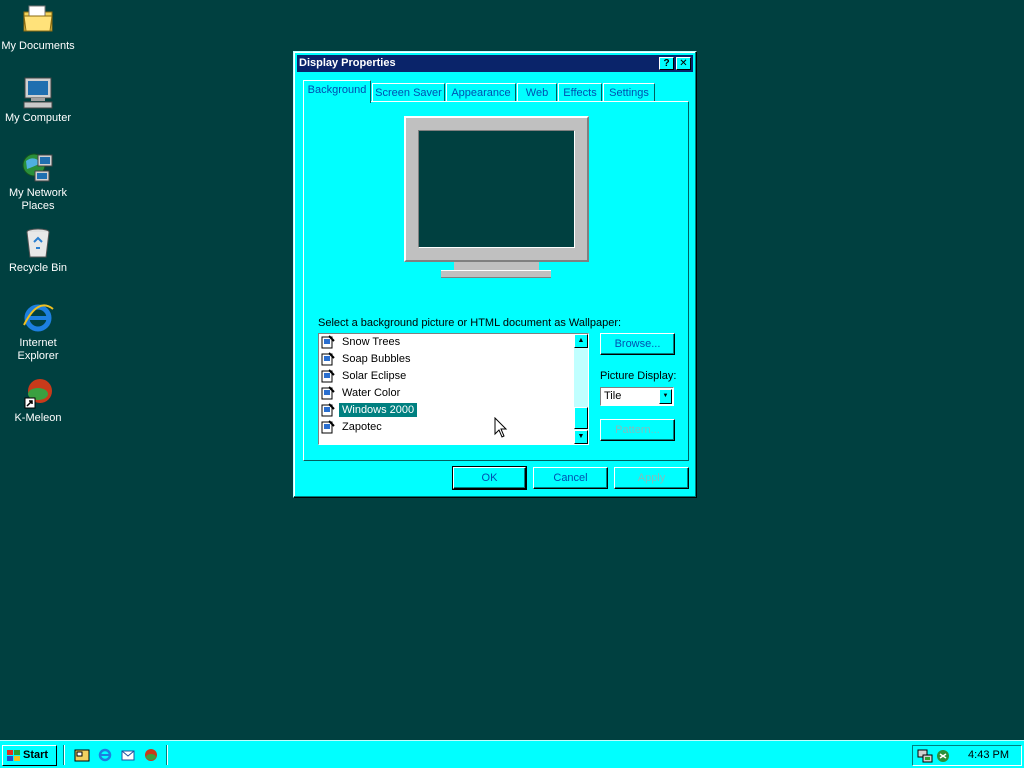 Image resolution: width=1024 pixels, height=768 pixels. I want to click on apply-button-label: Apply, so click(651, 478).